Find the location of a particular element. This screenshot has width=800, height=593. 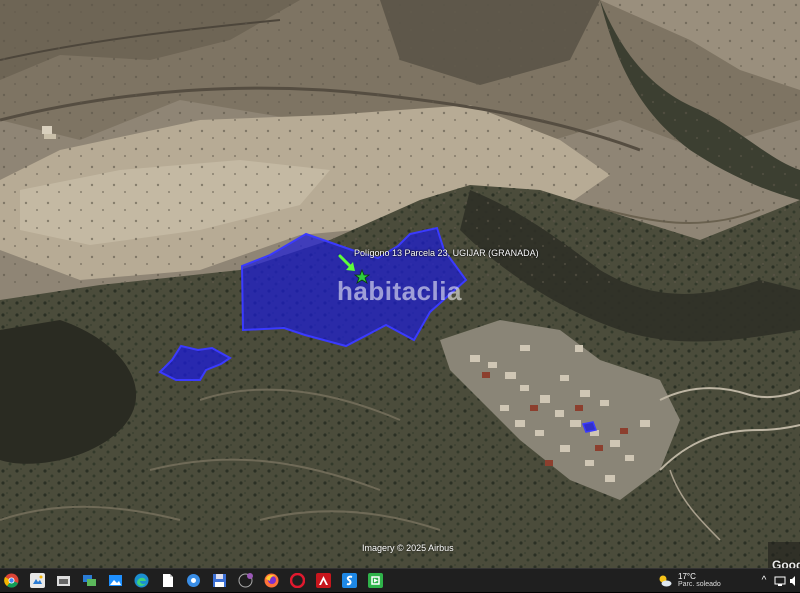

google-logo: Google is located at coordinates (786, 563).